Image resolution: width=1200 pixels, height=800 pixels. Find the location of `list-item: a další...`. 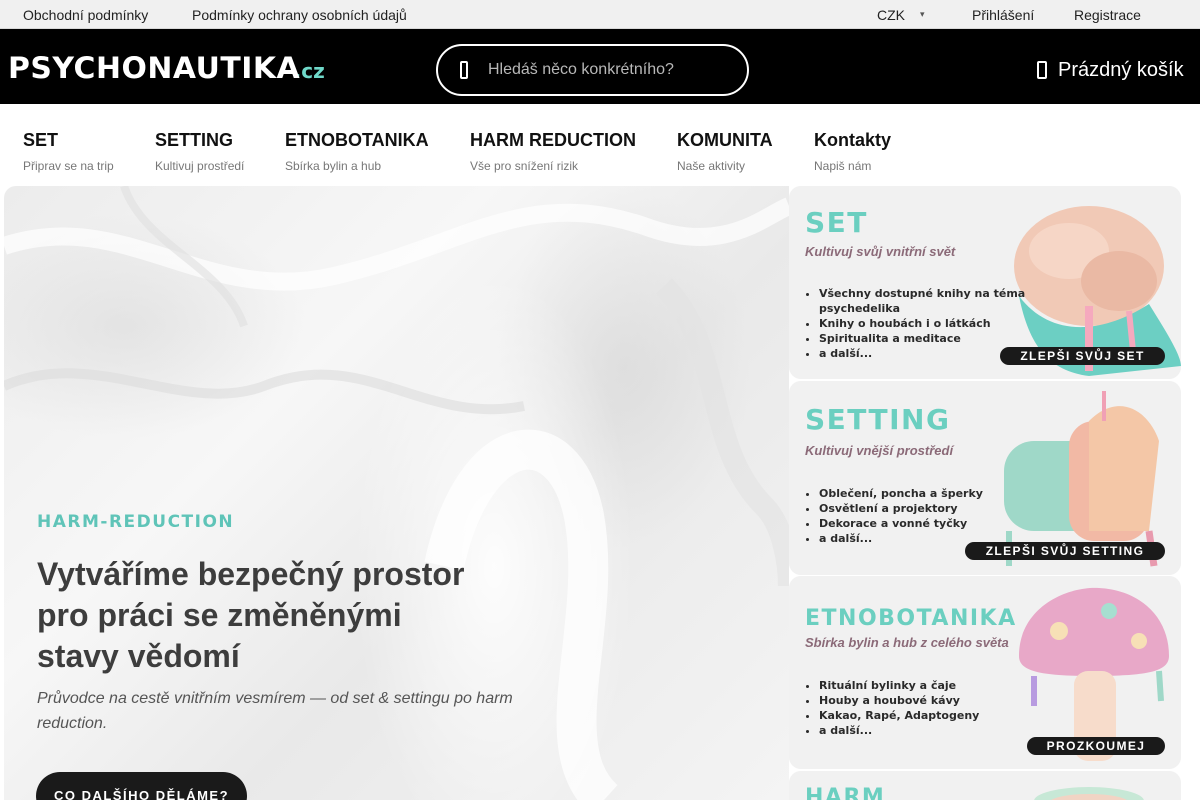

list-item: a další... is located at coordinates (934, 730).